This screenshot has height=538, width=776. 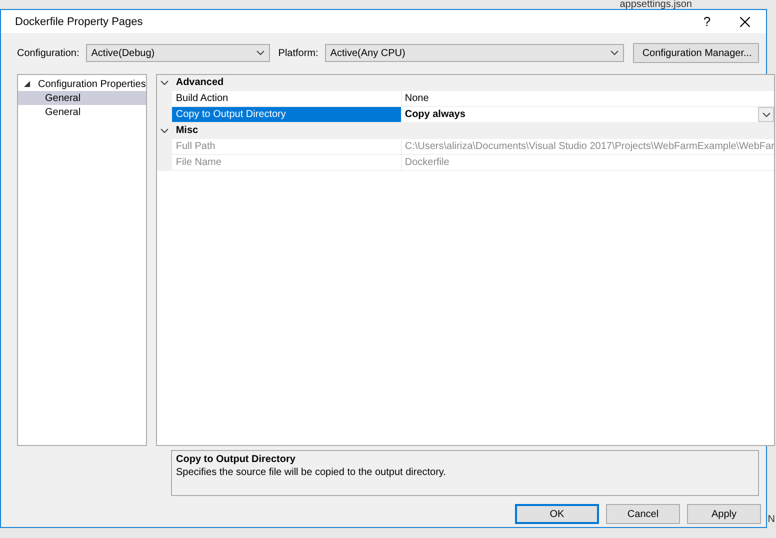 What do you see at coordinates (435, 114) in the screenshot?
I see `property-value: Copy always` at bounding box center [435, 114].